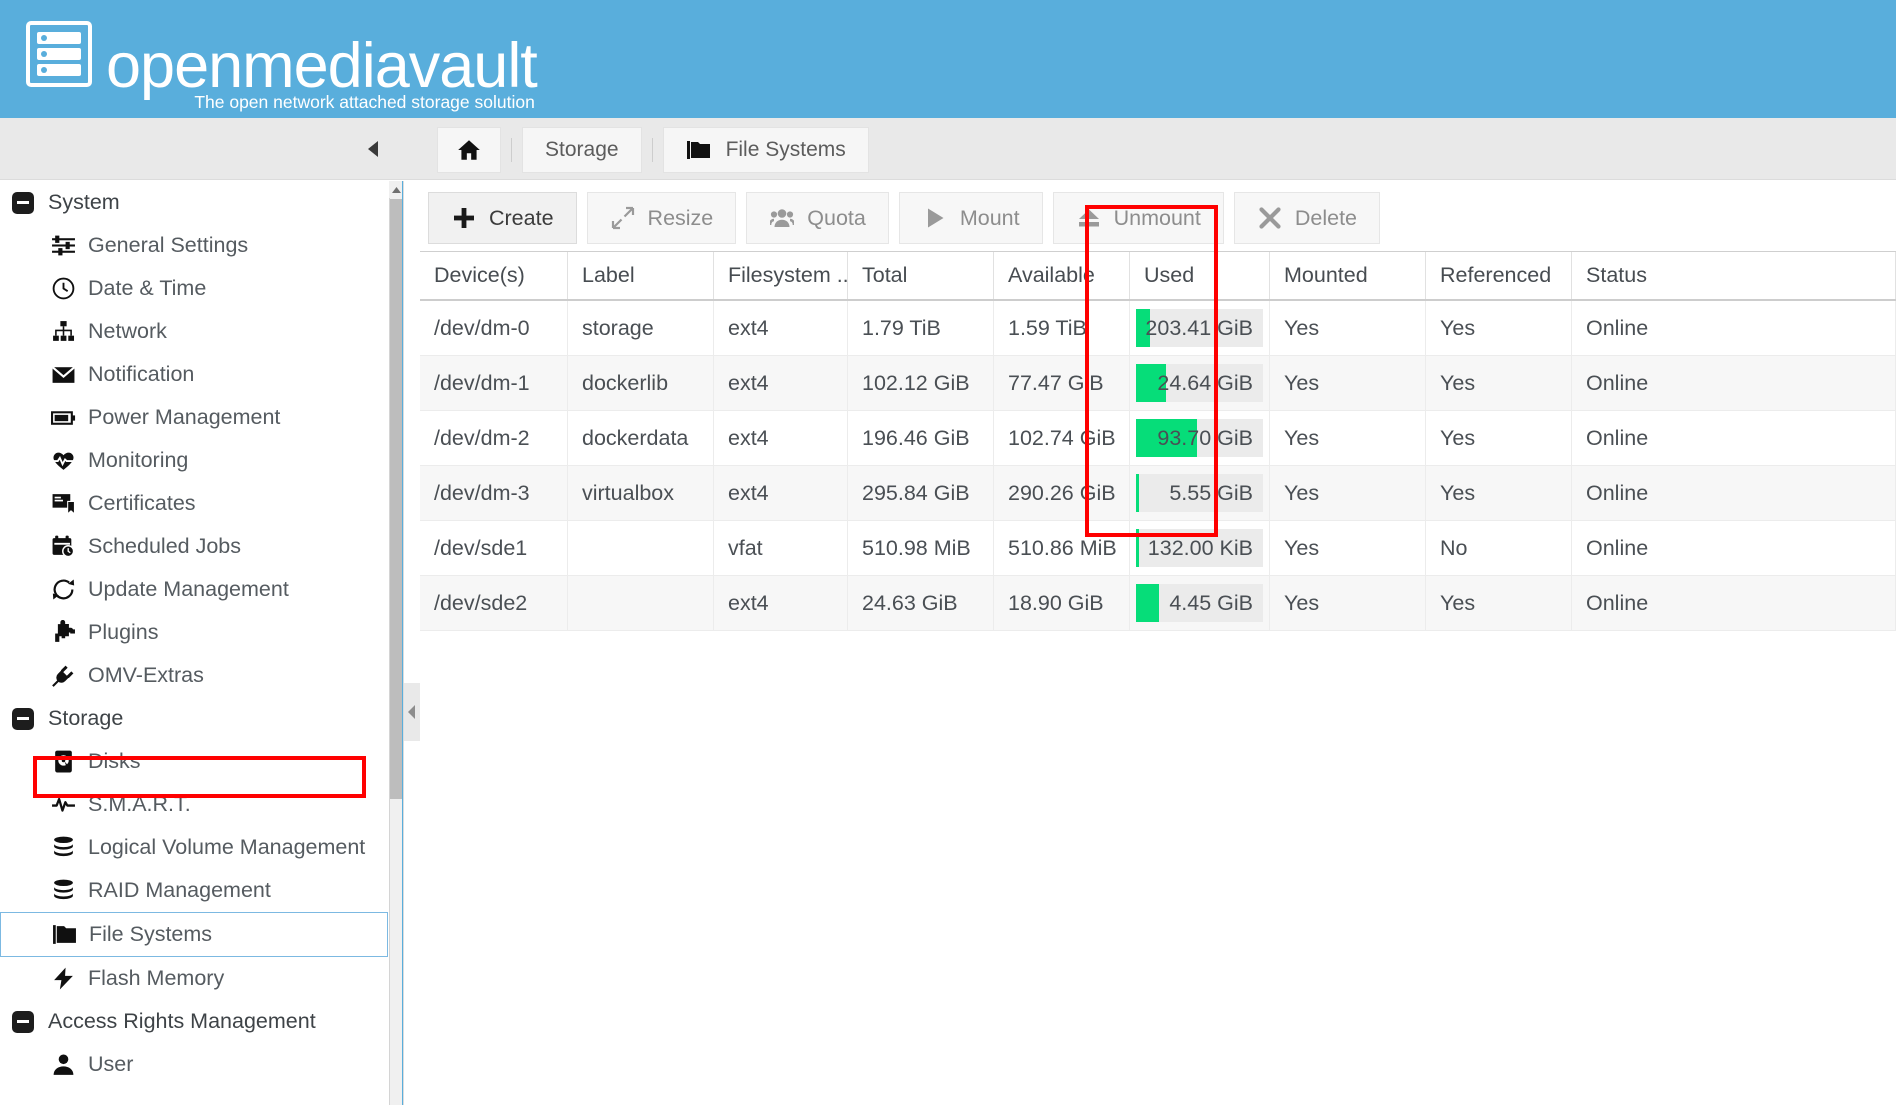 This screenshot has height=1105, width=1896. I want to click on cell-total: 24.63 GiB, so click(921, 603).